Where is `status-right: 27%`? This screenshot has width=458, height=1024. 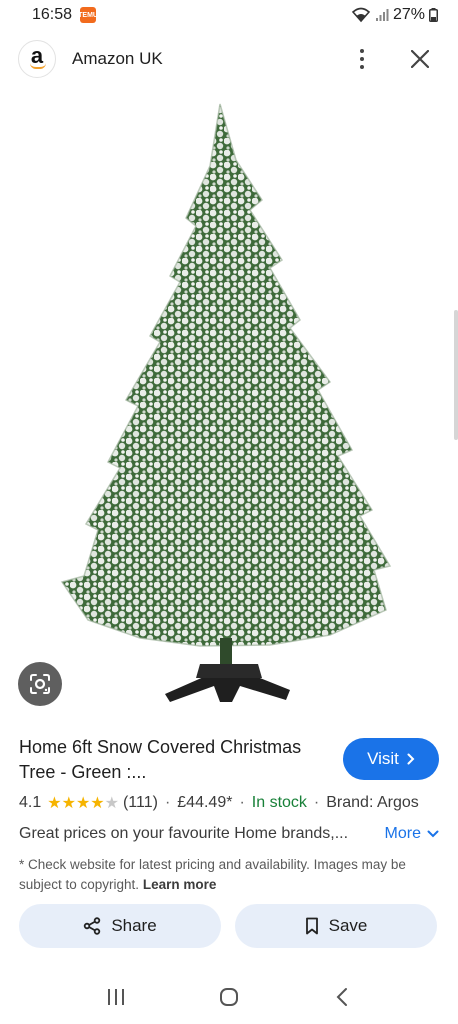 status-right: 27% is located at coordinates (394, 15).